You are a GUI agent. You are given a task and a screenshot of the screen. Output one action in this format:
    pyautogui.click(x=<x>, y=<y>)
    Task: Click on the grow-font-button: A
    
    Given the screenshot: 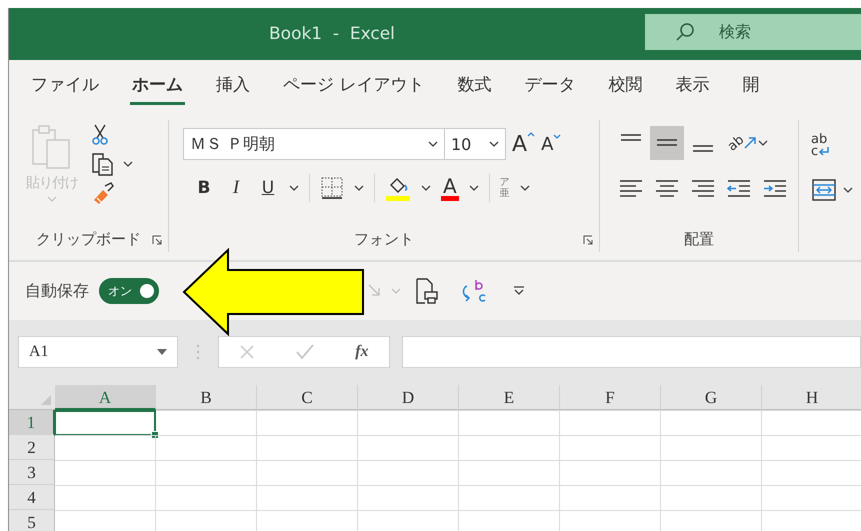 What is the action you would take?
    pyautogui.click(x=524, y=144)
    